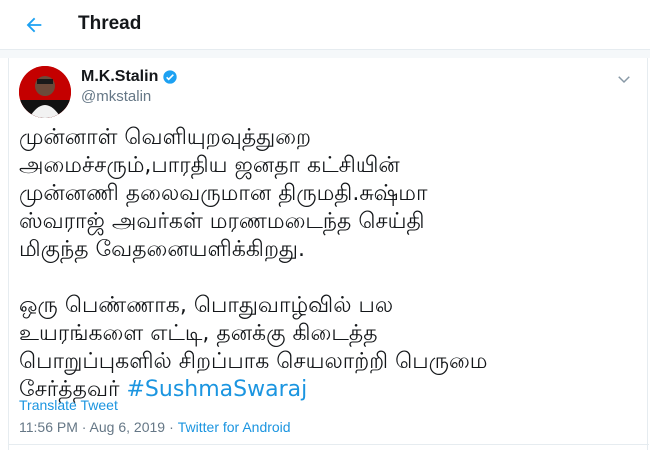 This screenshot has height=450, width=650. I want to click on tweet-source-link: Twitter for Android, so click(234, 427).